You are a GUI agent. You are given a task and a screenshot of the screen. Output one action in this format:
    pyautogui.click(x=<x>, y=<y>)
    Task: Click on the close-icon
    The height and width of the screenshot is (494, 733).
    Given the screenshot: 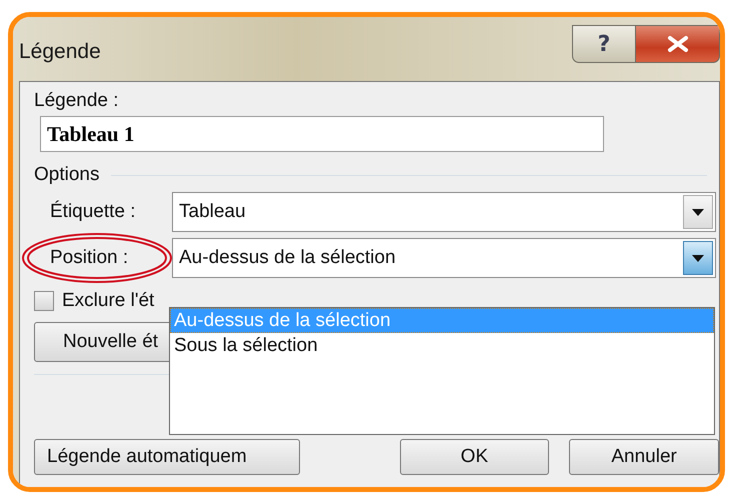 What is the action you would take?
    pyautogui.click(x=677, y=44)
    